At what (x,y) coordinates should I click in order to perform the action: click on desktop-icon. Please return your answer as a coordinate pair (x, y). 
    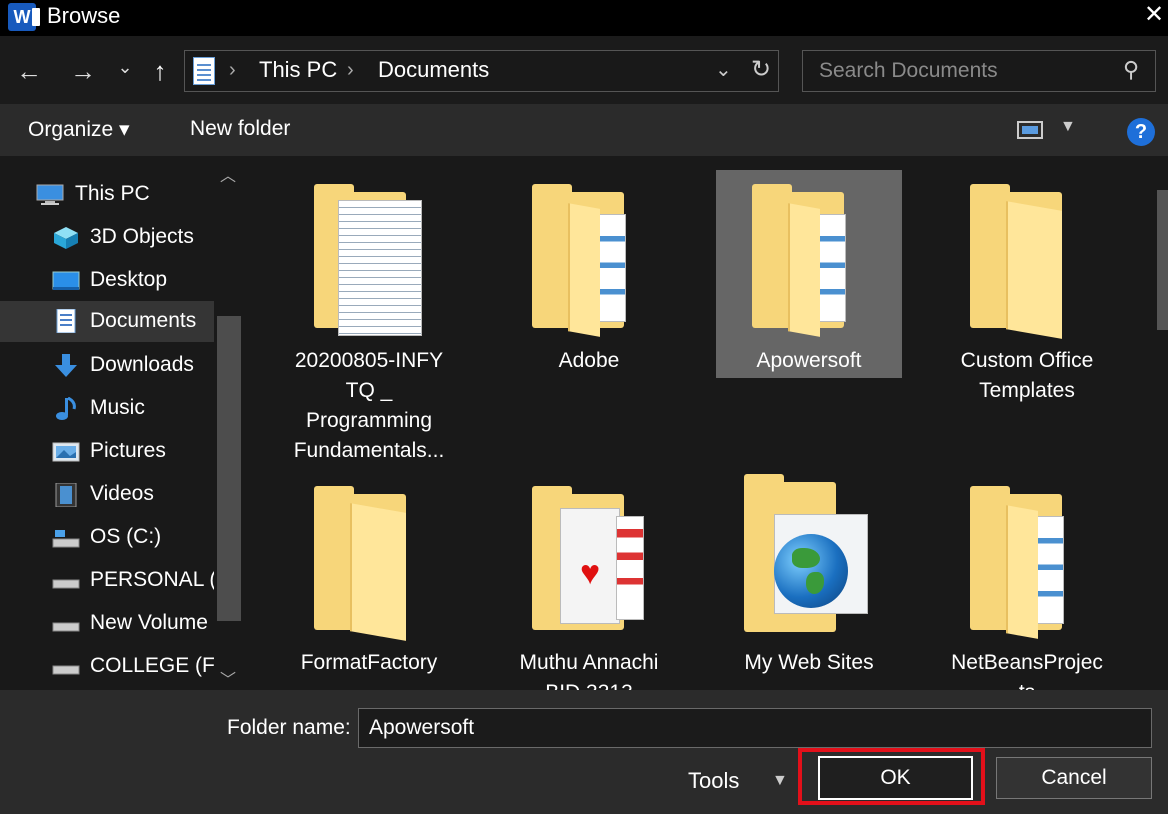
    Looking at the image, I should click on (66, 280).